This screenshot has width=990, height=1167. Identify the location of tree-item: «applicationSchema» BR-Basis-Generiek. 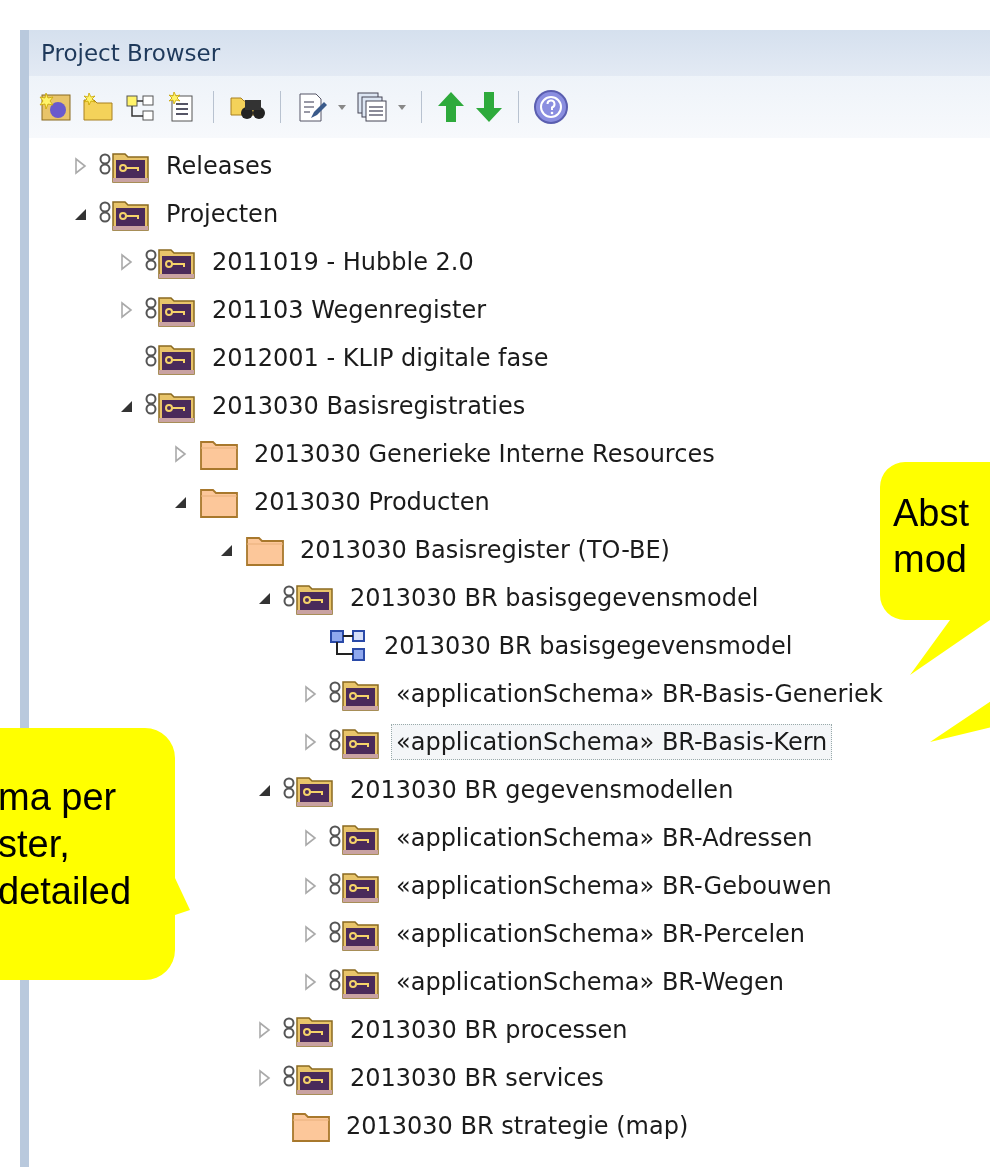
(639, 694).